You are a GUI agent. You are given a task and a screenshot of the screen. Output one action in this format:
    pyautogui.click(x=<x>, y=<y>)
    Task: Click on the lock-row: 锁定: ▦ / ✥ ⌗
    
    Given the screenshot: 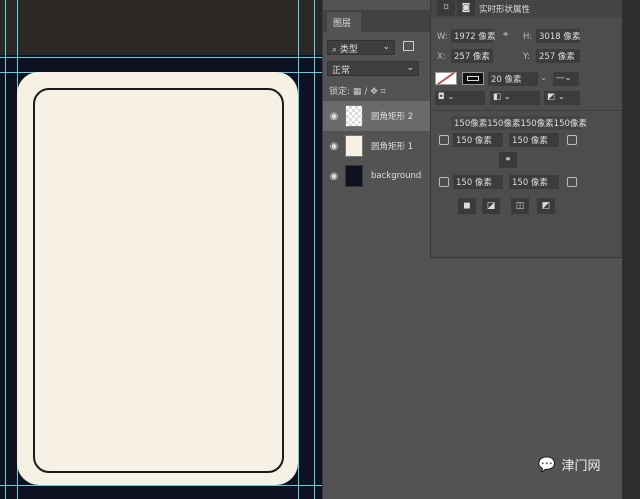 What is the action you would take?
    pyautogui.click(x=357, y=92)
    